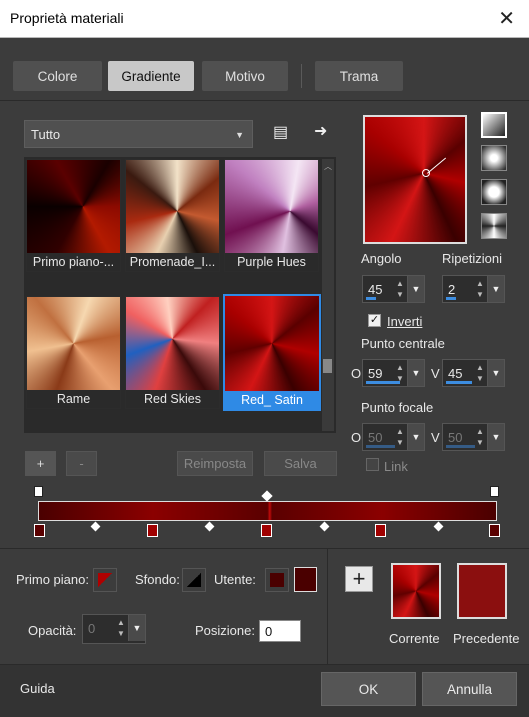 This screenshot has width=529, height=717. I want to click on link-checkbox, so click(372, 464).